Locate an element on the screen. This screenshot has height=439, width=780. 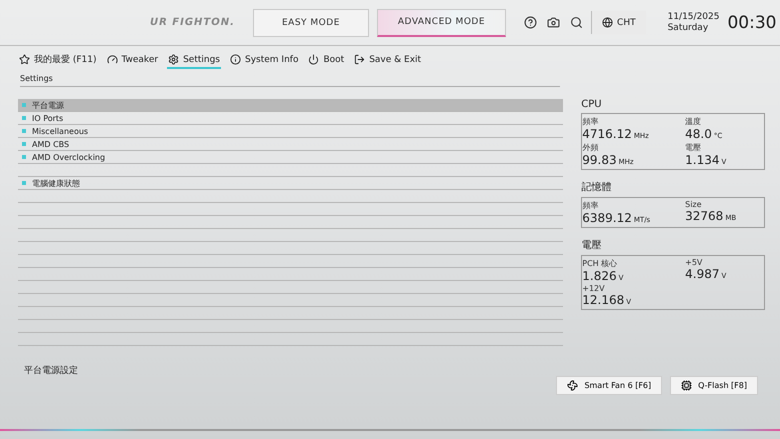
stat-label: +5V is located at coordinates (694, 262).